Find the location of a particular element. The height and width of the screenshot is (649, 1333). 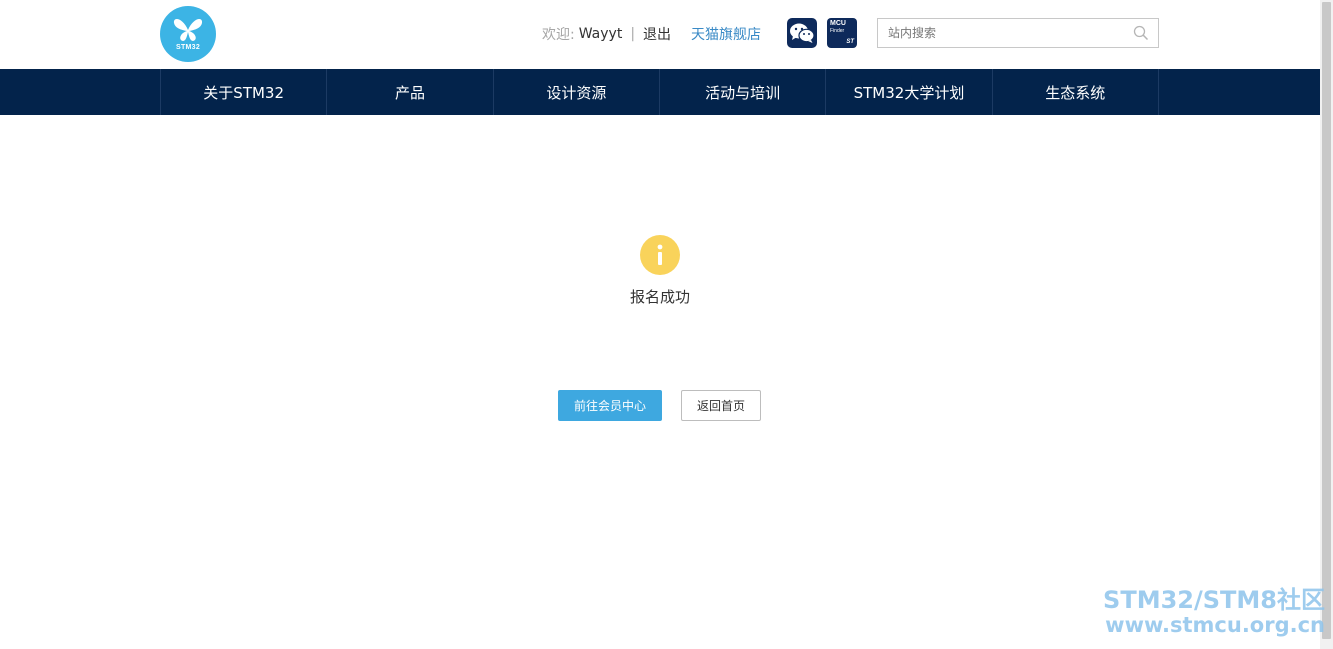

watermark: STM32/STM8社区 www.stmcu.org.cn is located at coordinates (1214, 612).